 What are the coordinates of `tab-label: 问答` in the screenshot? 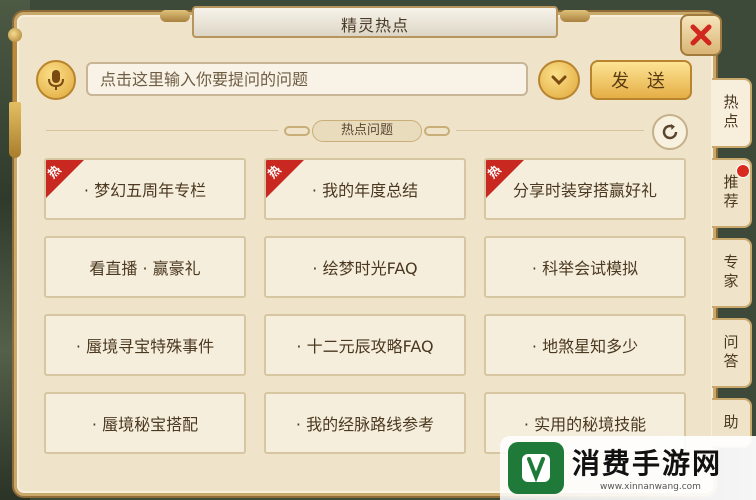 It's located at (730, 353).